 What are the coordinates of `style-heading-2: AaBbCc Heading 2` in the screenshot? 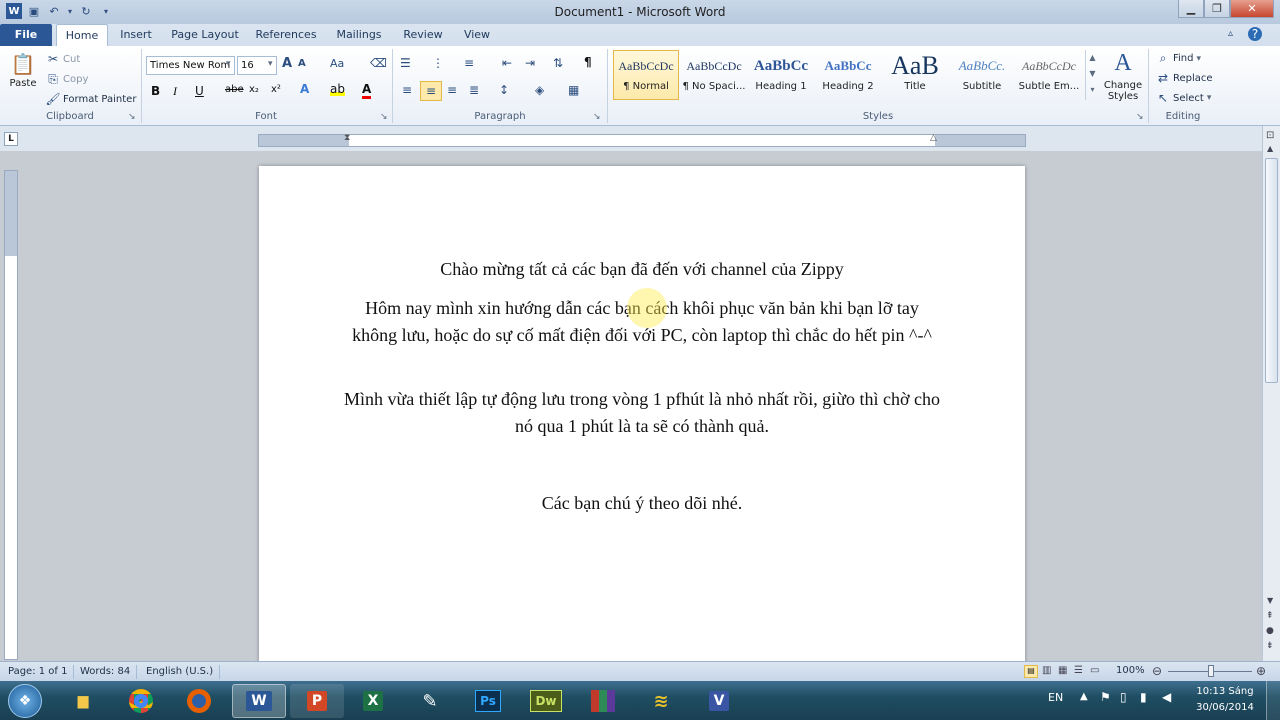 It's located at (848, 75).